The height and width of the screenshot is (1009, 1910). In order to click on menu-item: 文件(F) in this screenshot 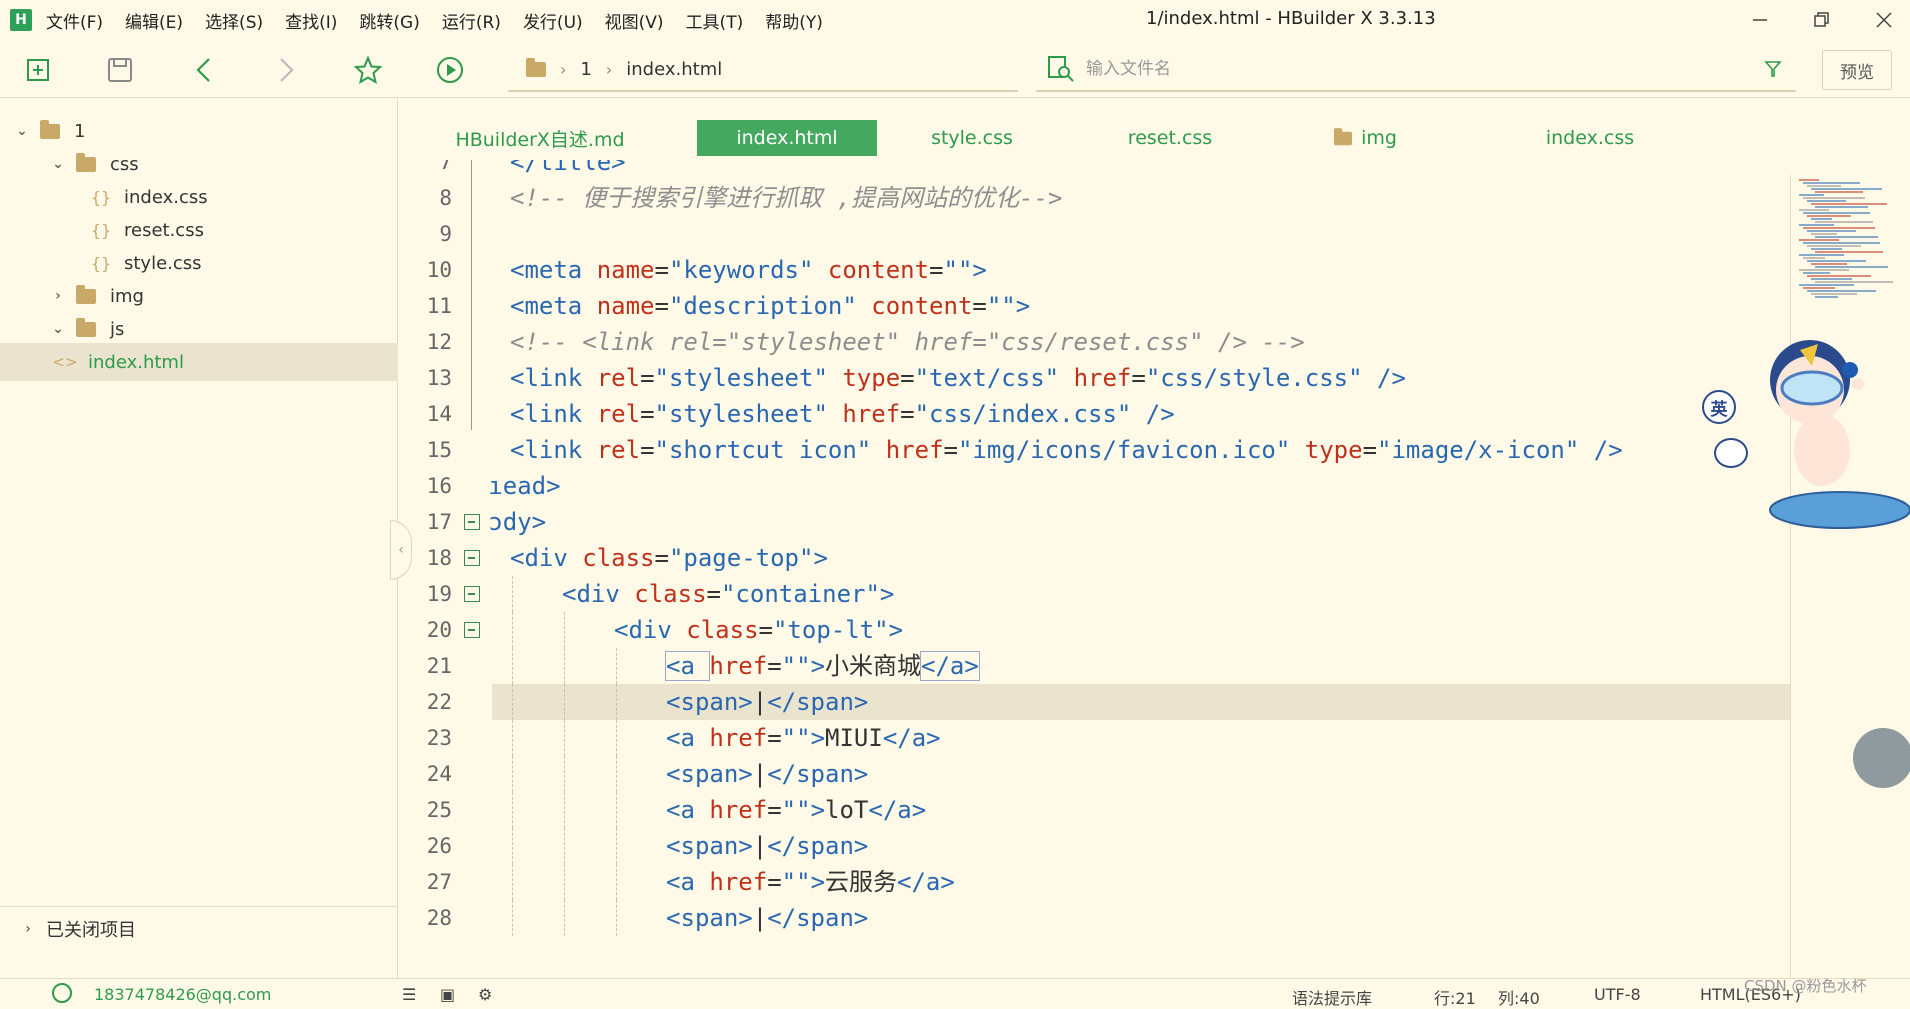, I will do `click(74, 20)`.